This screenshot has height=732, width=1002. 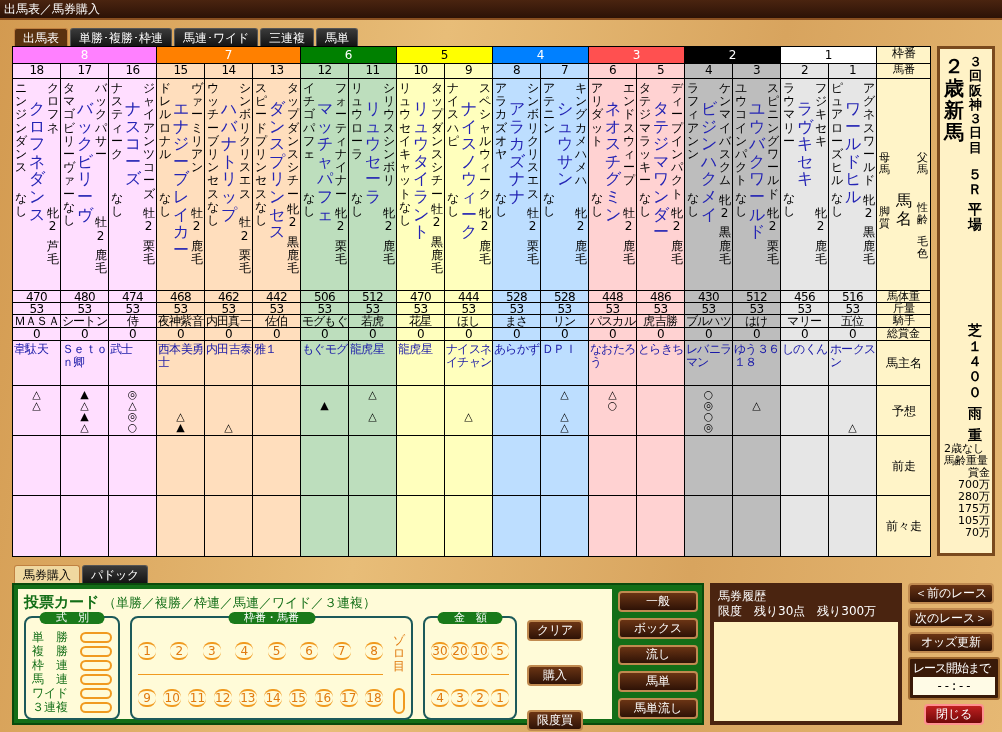 What do you see at coordinates (216, 37) in the screenshot?
I see `tab: 馬連･ワイド` at bounding box center [216, 37].